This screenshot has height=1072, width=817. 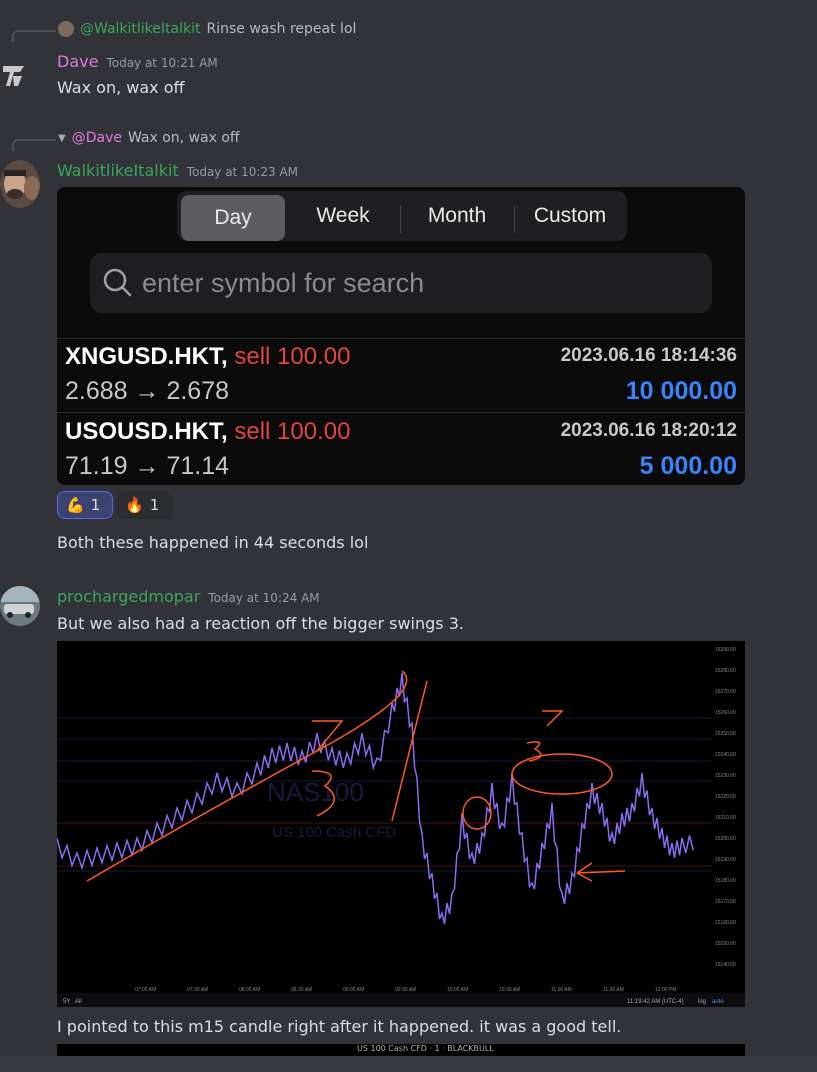 I want to click on reply-text: Rinse wash repeat lol, so click(x=281, y=29).